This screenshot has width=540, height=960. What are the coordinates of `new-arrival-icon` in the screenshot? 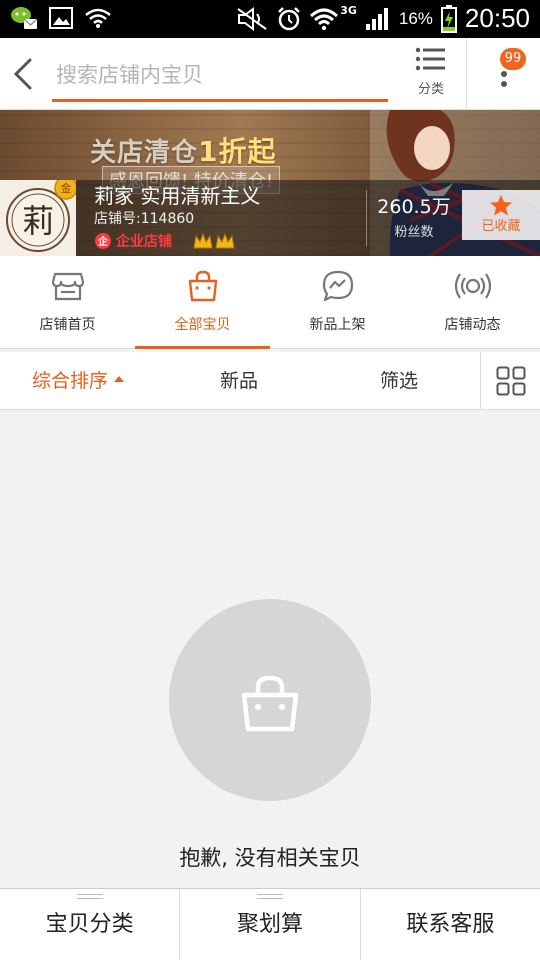 It's located at (337, 286).